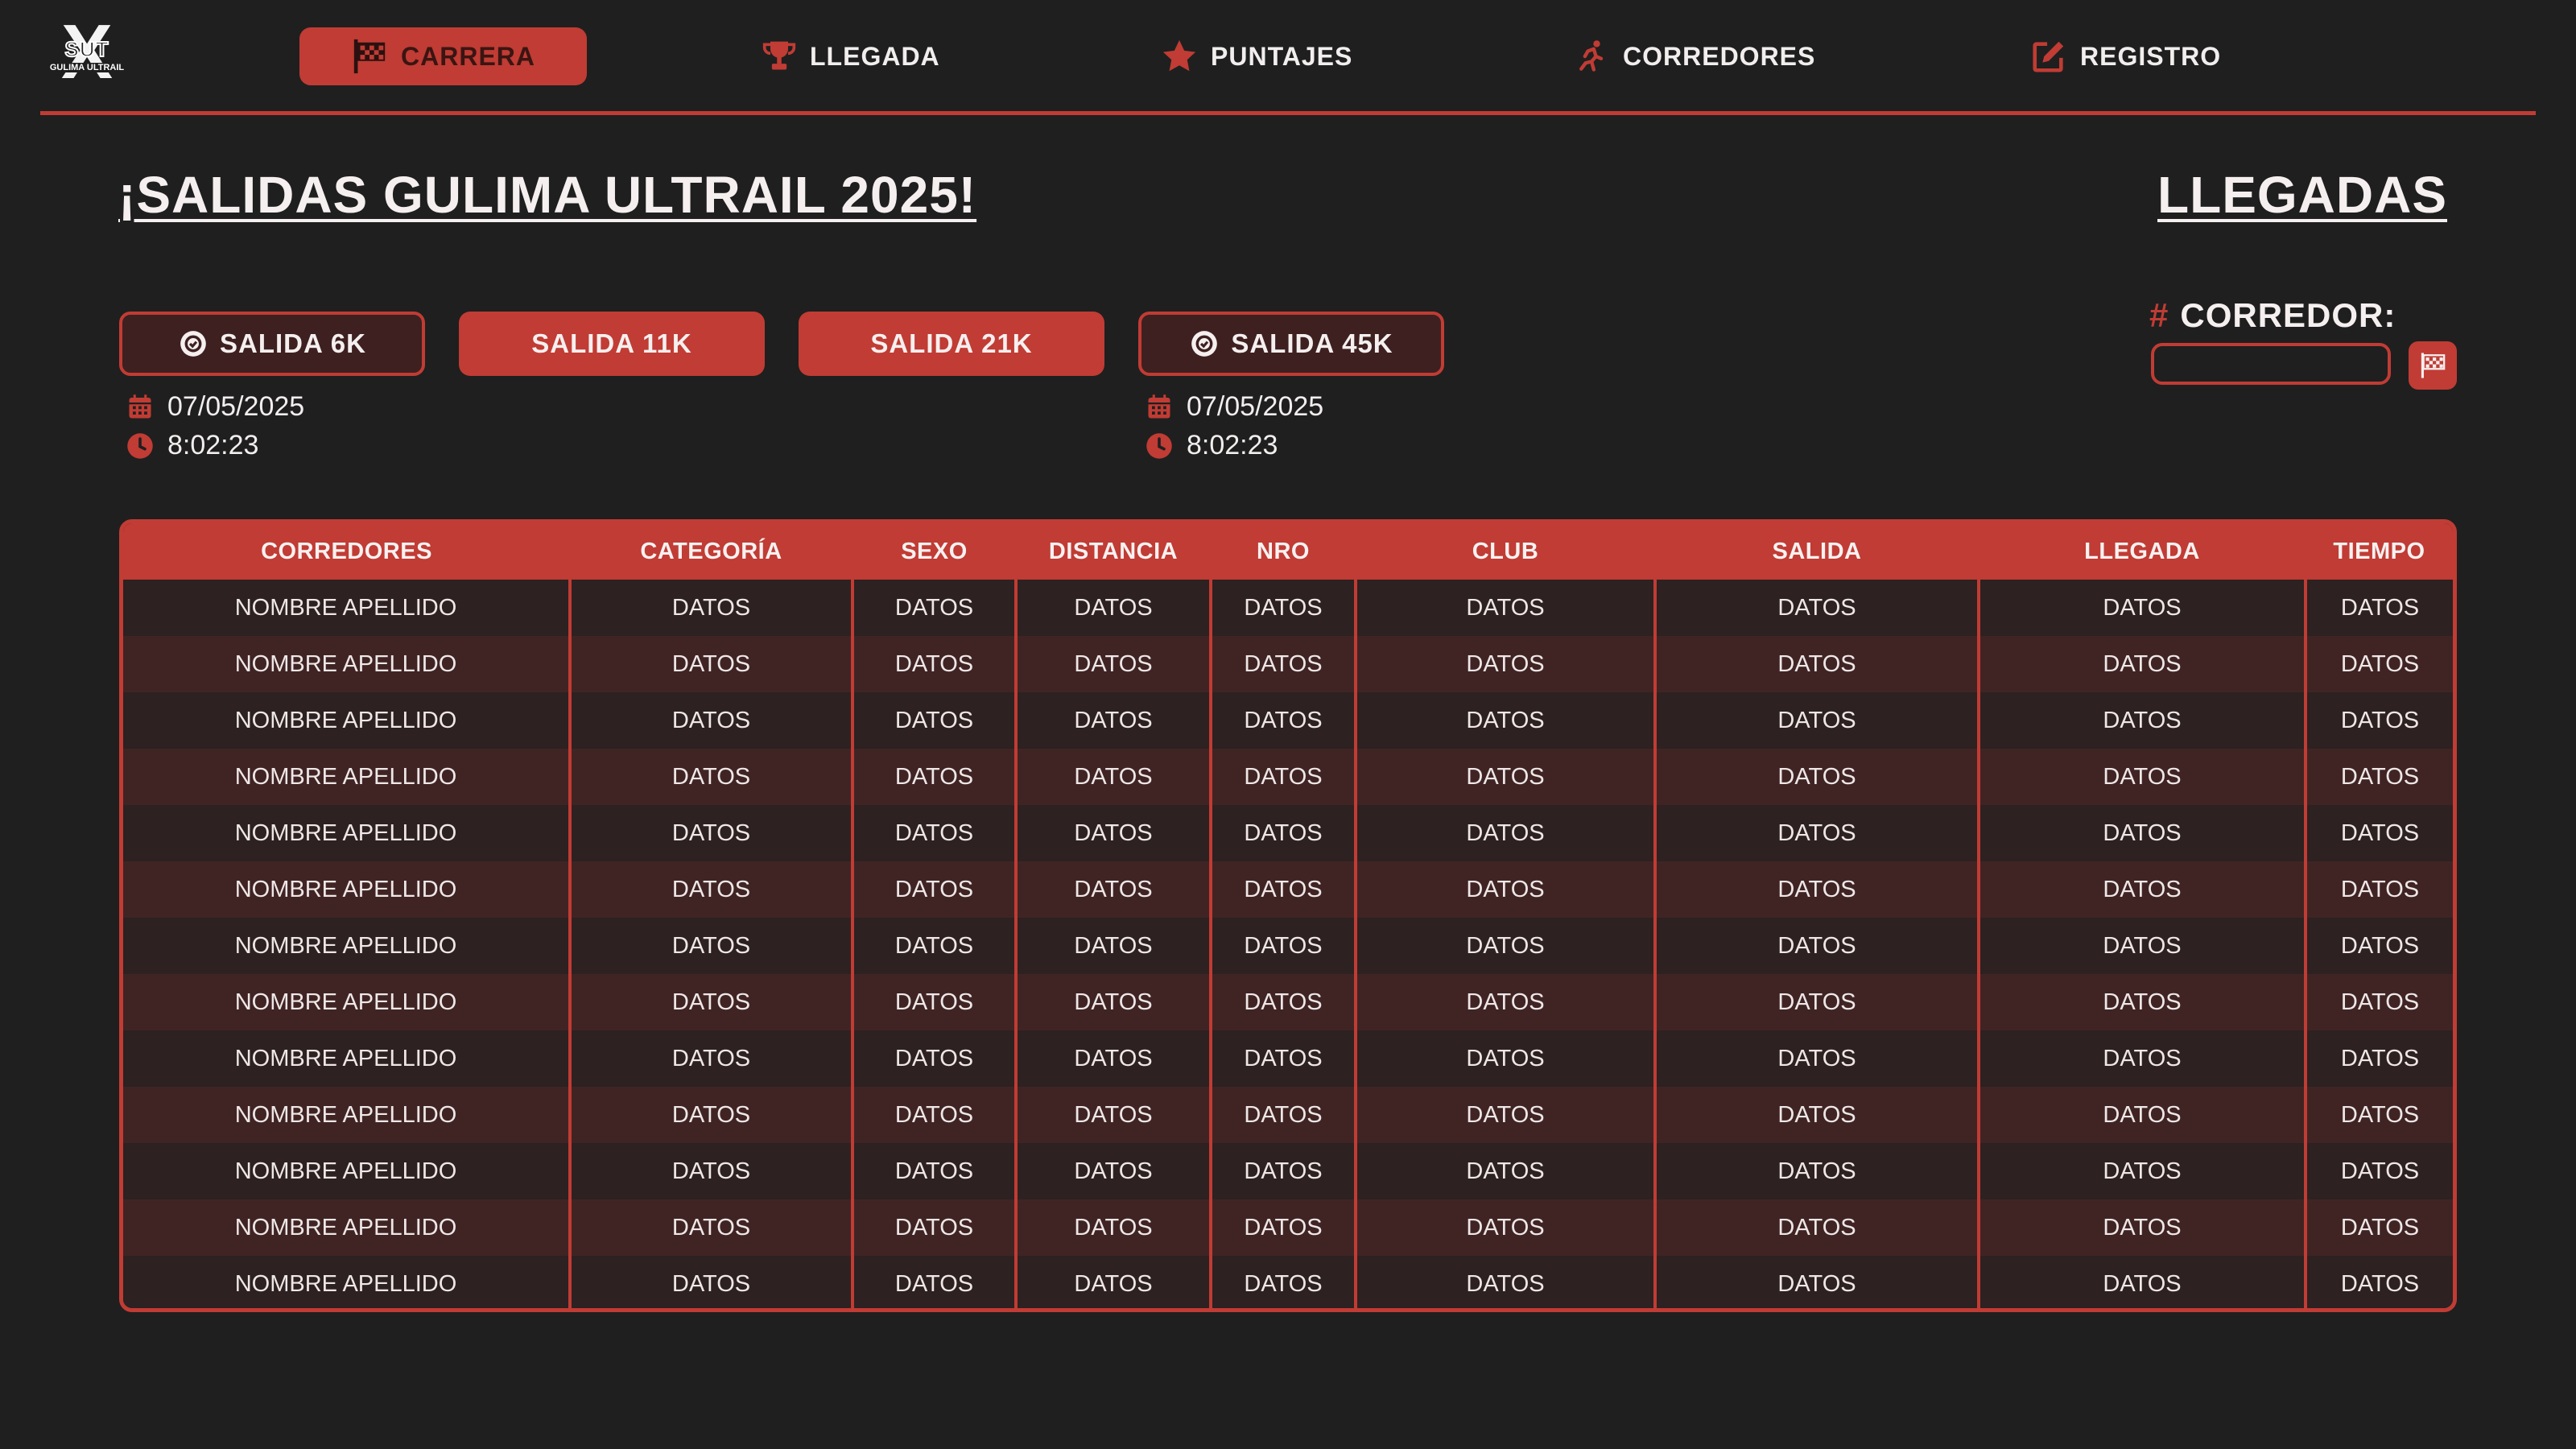 This screenshot has height=1449, width=2576. I want to click on star-icon, so click(1179, 55).